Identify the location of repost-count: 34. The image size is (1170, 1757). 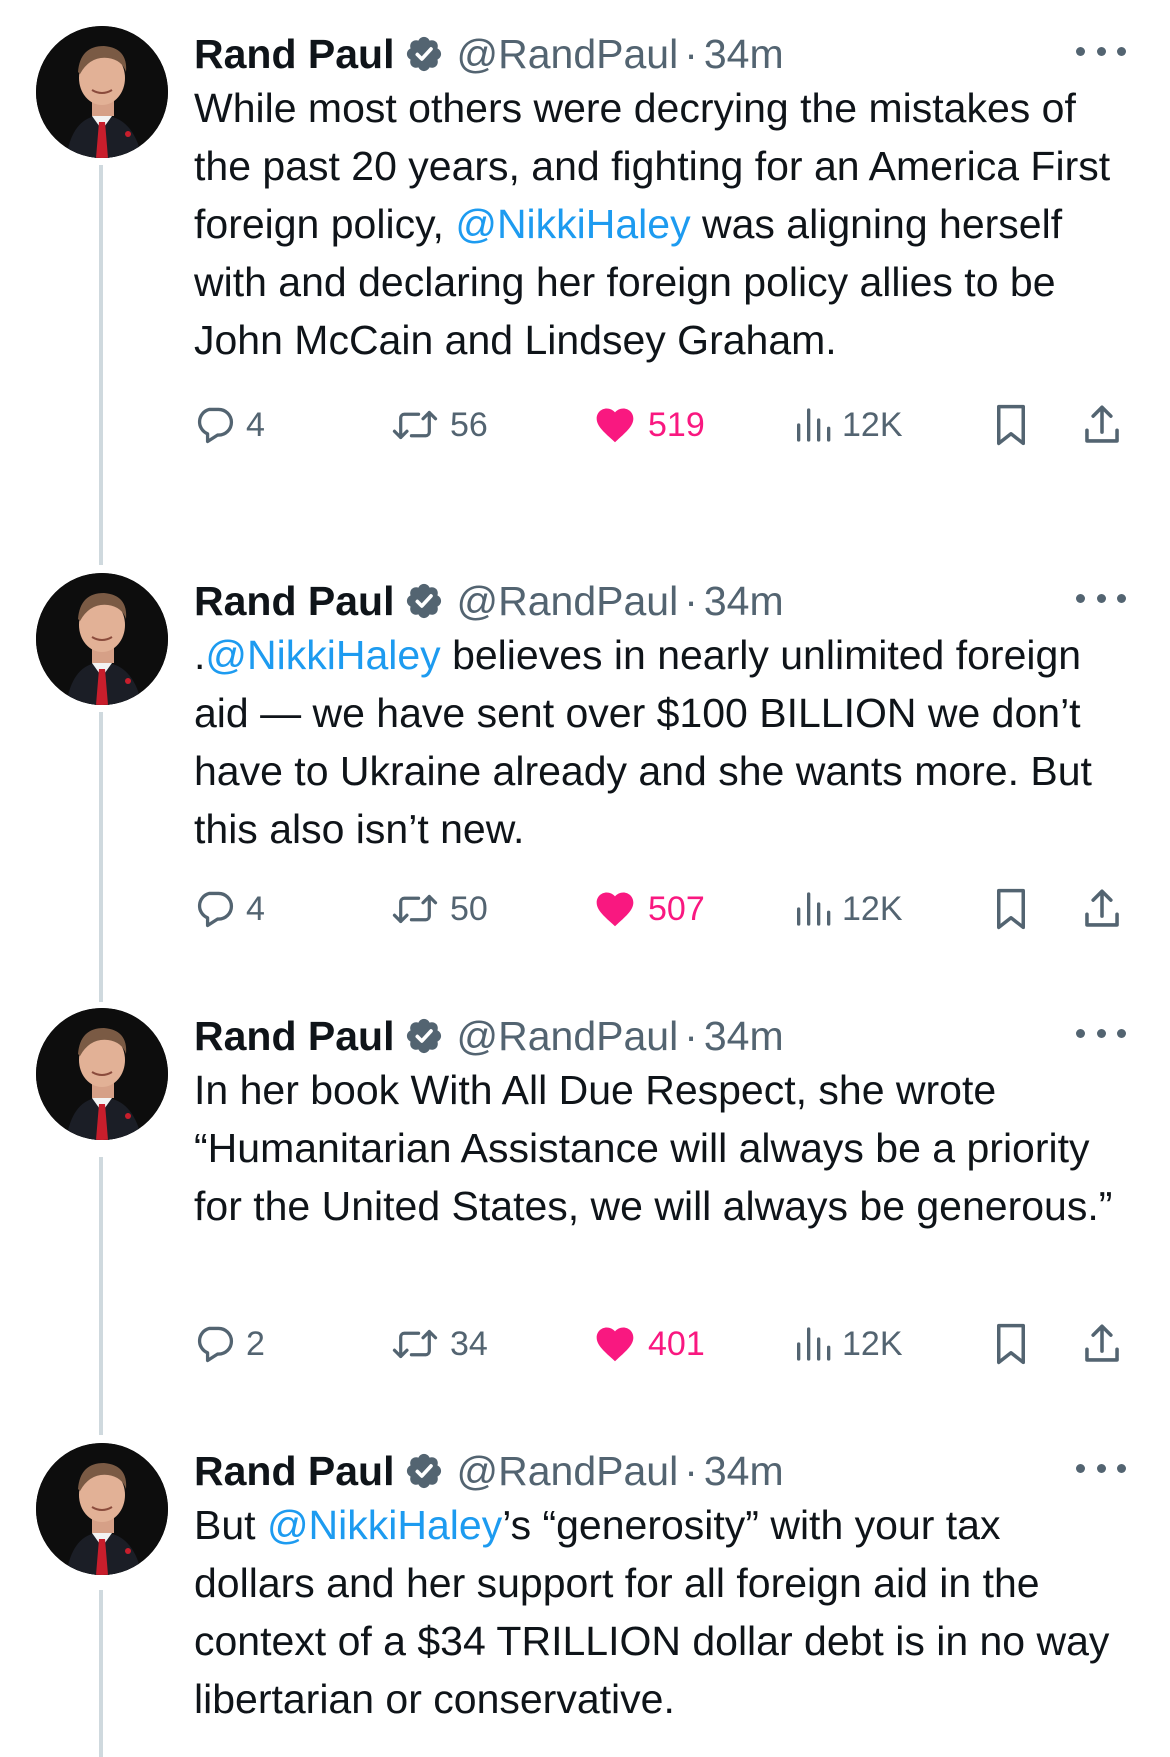
(469, 1343).